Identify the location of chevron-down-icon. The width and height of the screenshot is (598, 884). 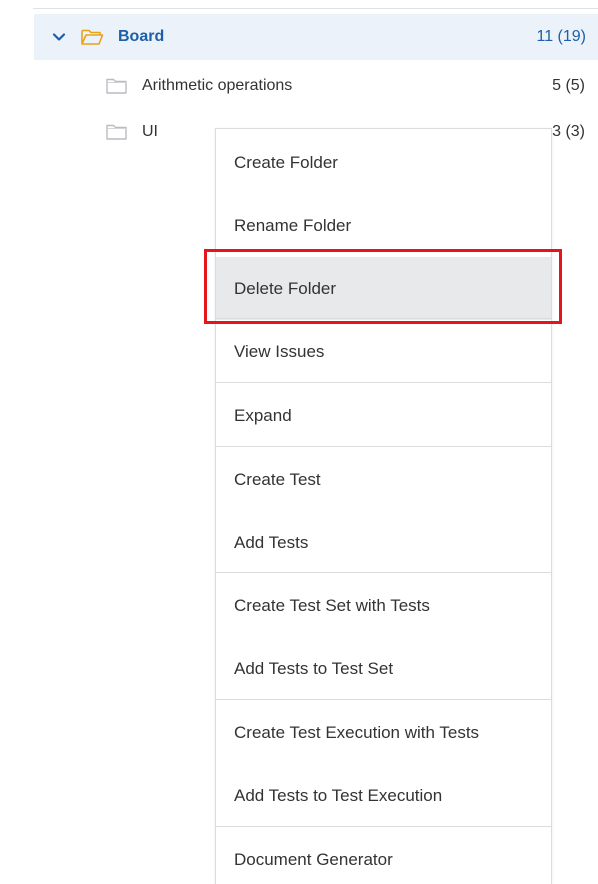
(59, 37).